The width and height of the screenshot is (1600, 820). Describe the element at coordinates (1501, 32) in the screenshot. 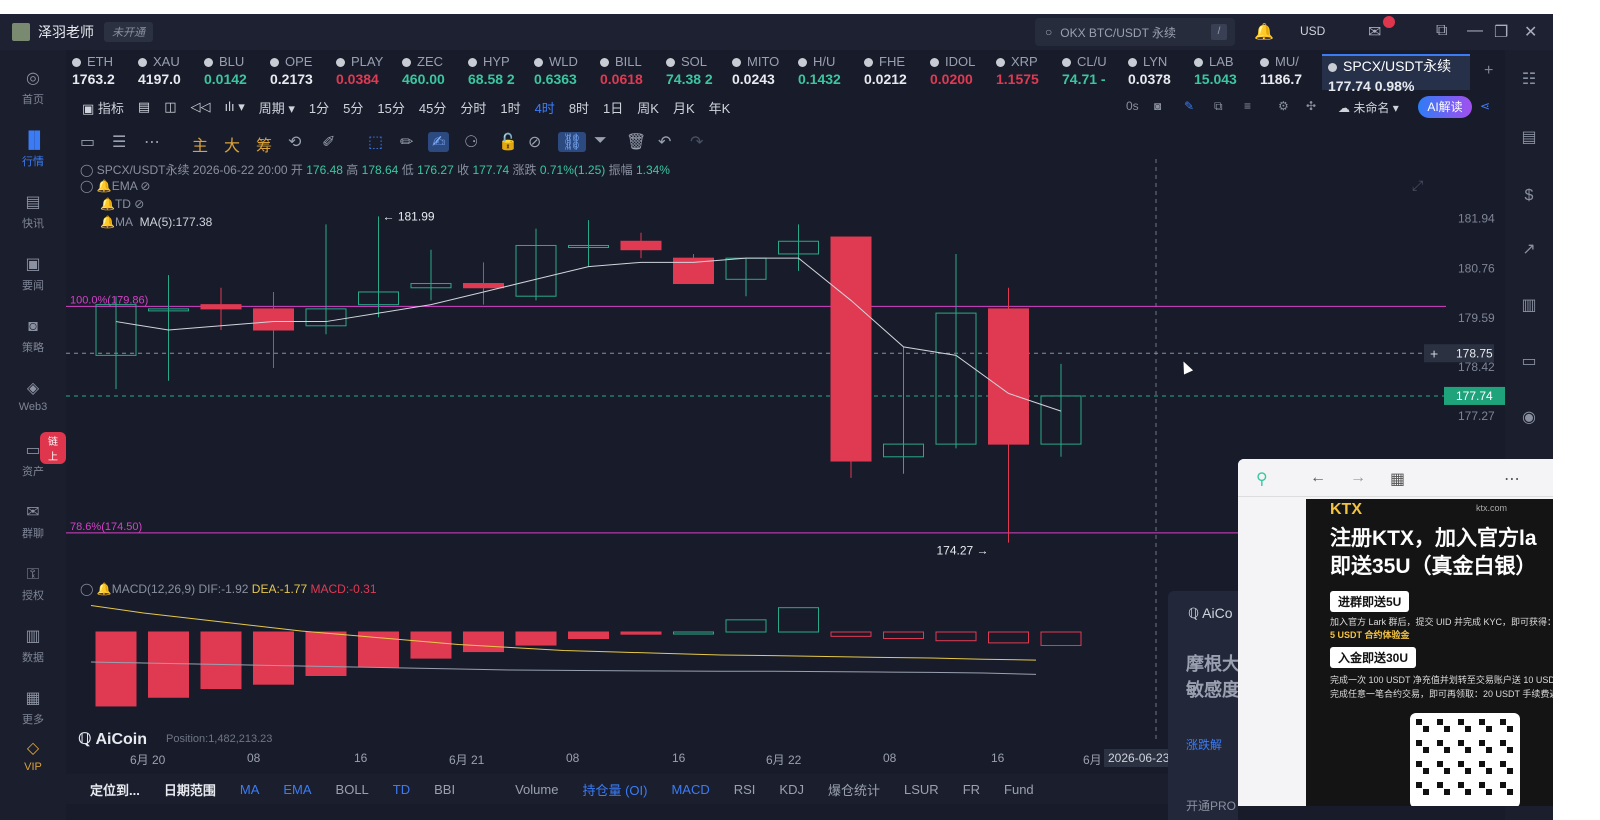

I see `restore-icon: ❐` at that location.